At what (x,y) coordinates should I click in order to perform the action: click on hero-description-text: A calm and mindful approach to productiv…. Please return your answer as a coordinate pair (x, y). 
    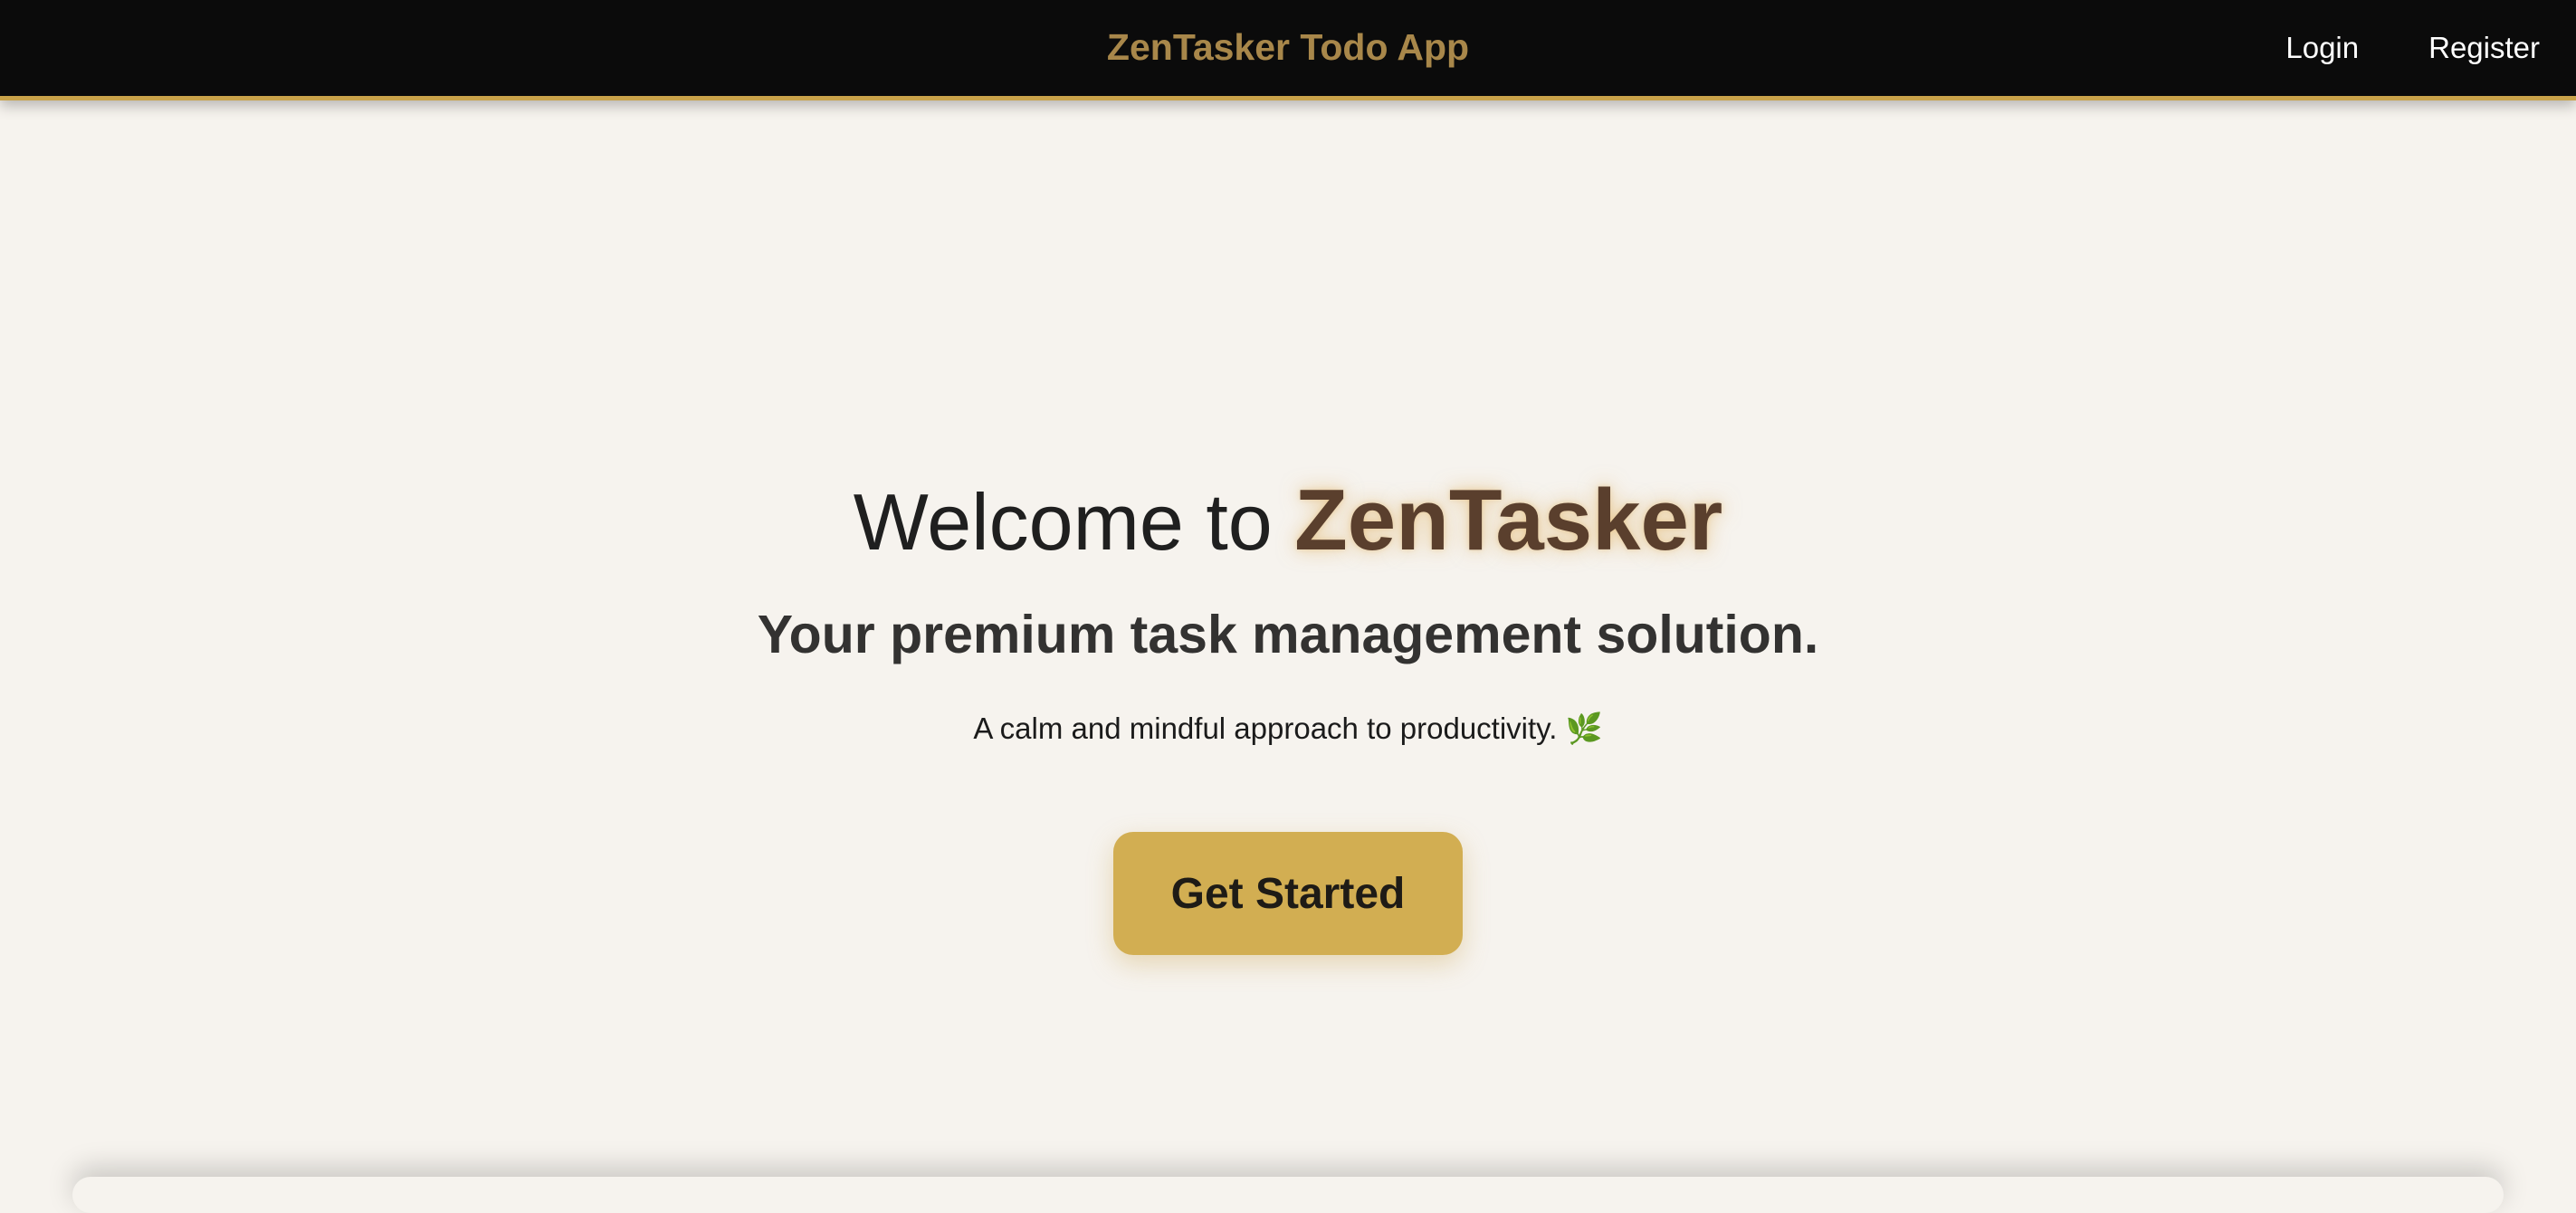
    Looking at the image, I should click on (1265, 728).